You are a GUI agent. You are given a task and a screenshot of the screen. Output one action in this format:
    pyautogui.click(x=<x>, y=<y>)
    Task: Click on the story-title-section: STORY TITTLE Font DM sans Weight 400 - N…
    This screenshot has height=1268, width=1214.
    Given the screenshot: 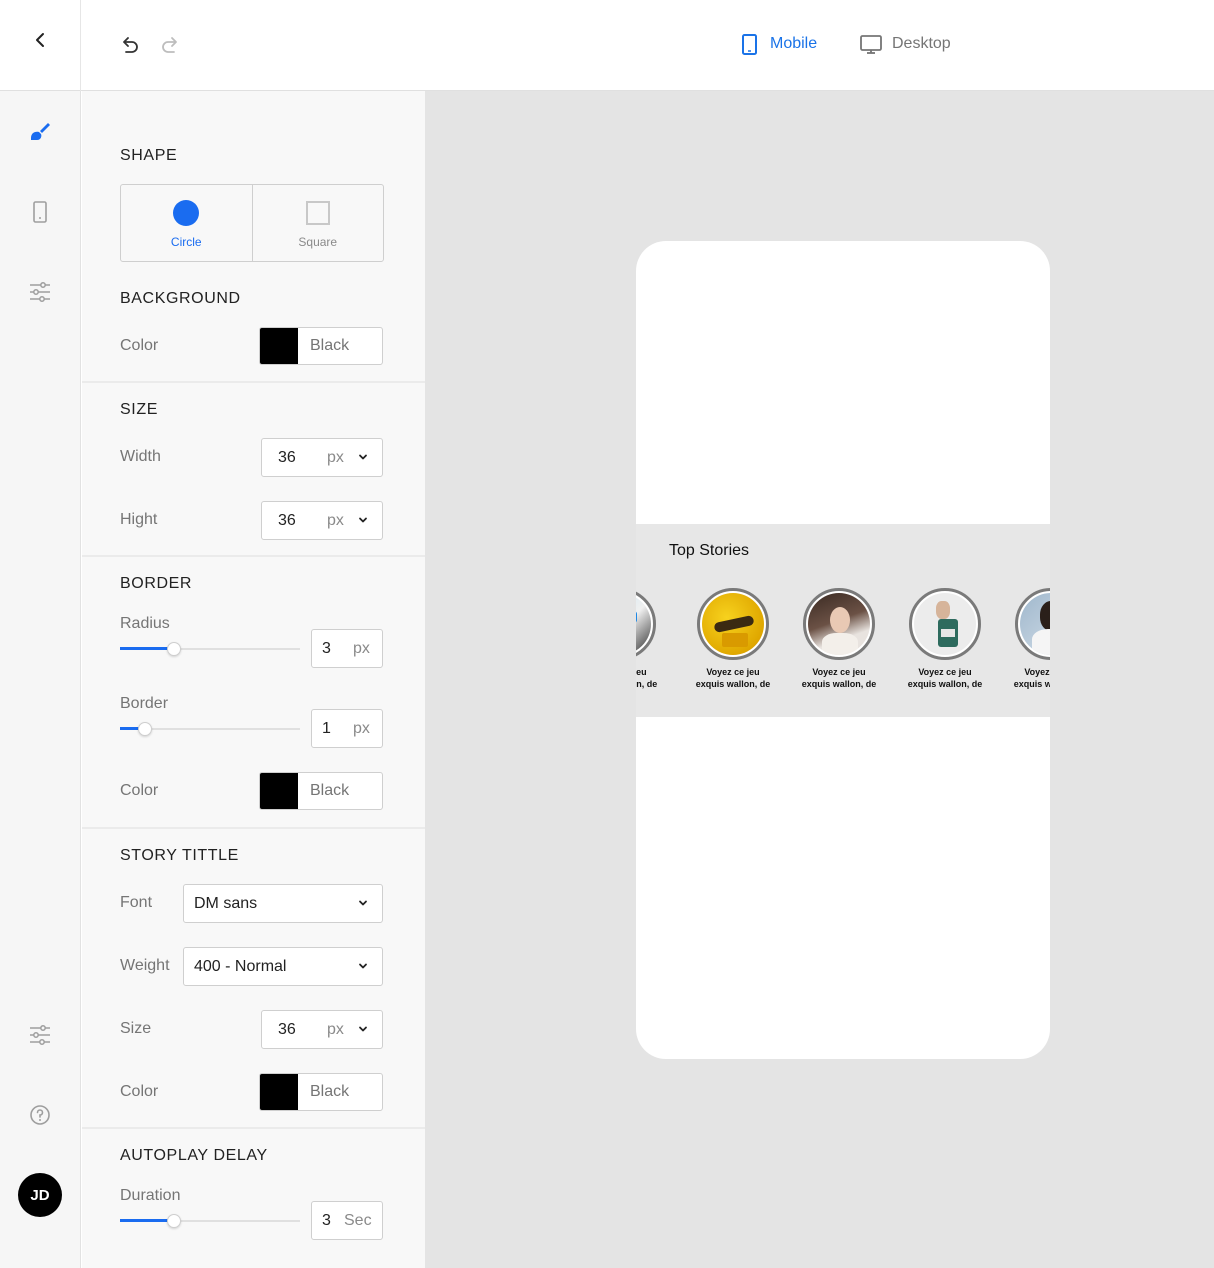 What is the action you would take?
    pyautogui.click(x=253, y=979)
    